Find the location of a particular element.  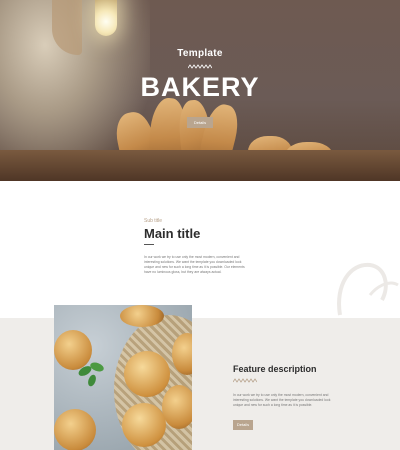

feature-title: Feature description is located at coordinates (275, 369).